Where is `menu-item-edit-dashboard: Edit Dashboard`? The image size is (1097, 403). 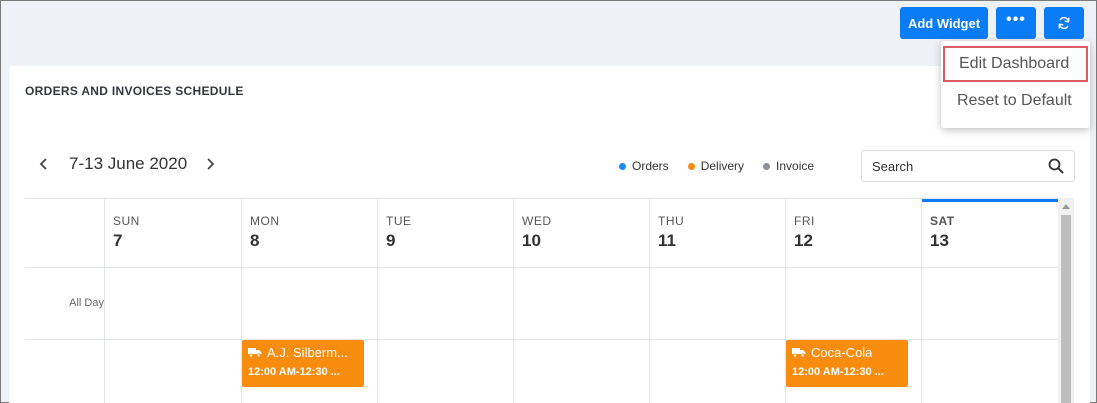
menu-item-edit-dashboard: Edit Dashboard is located at coordinates (1015, 64).